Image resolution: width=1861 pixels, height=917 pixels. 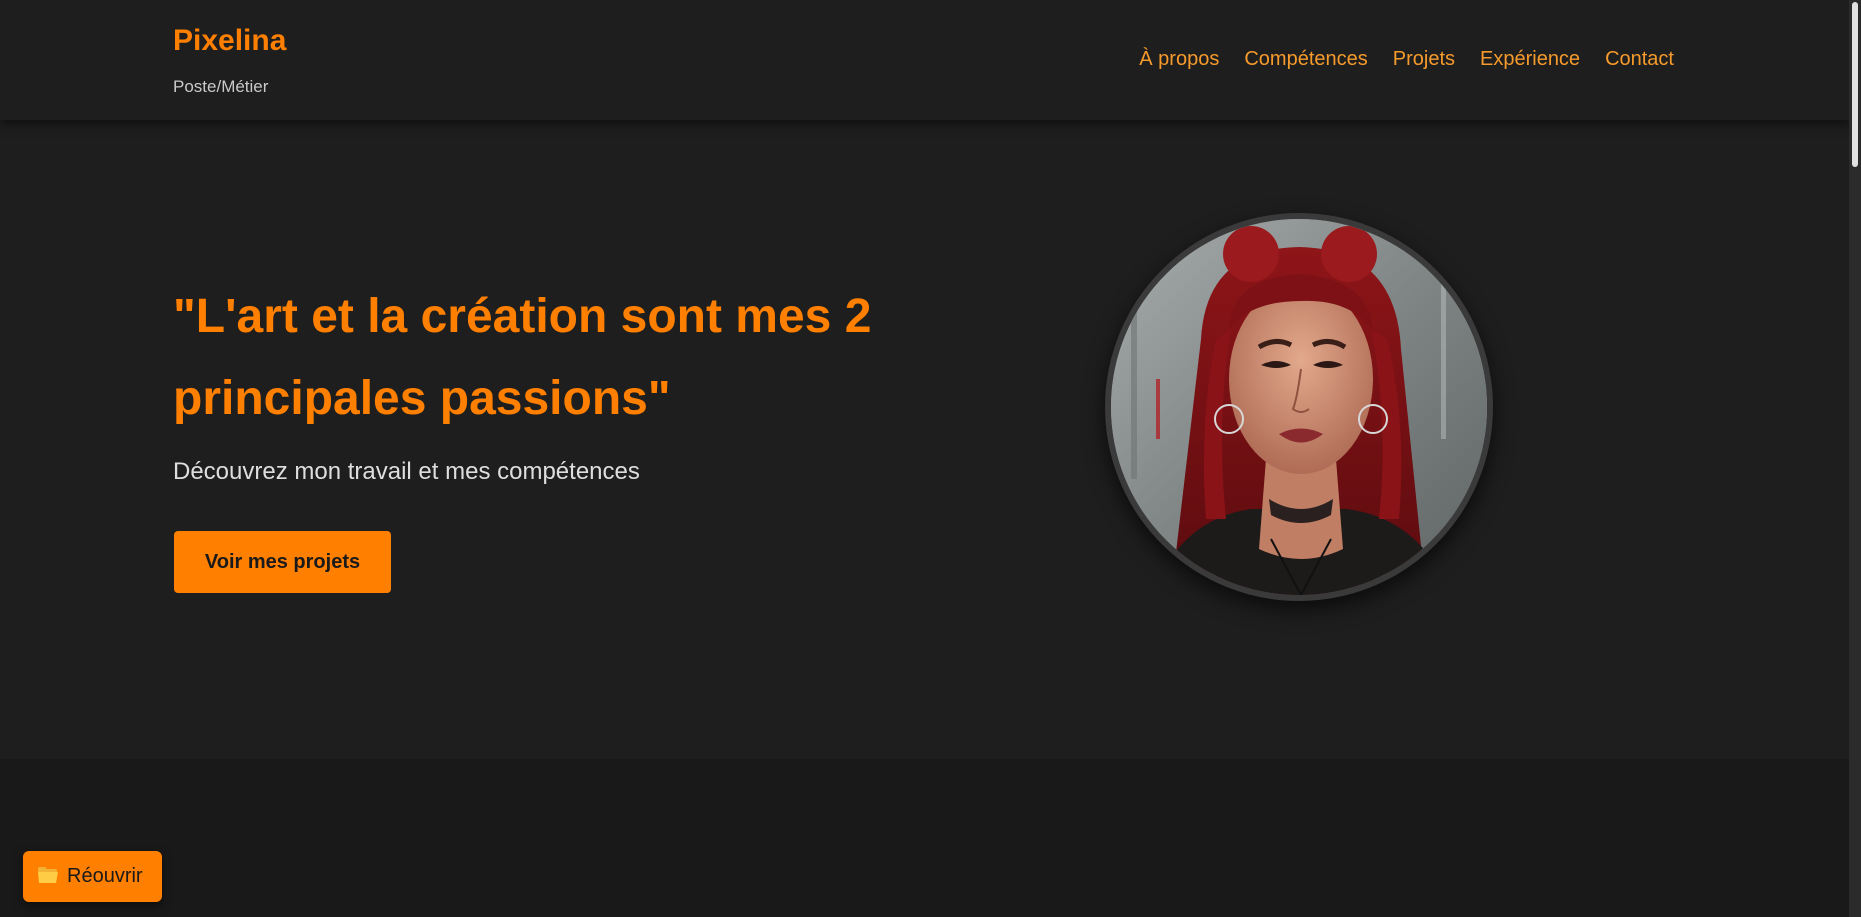 What do you see at coordinates (221, 86) in the screenshot?
I see `brand-subtitle: Poste/Métier` at bounding box center [221, 86].